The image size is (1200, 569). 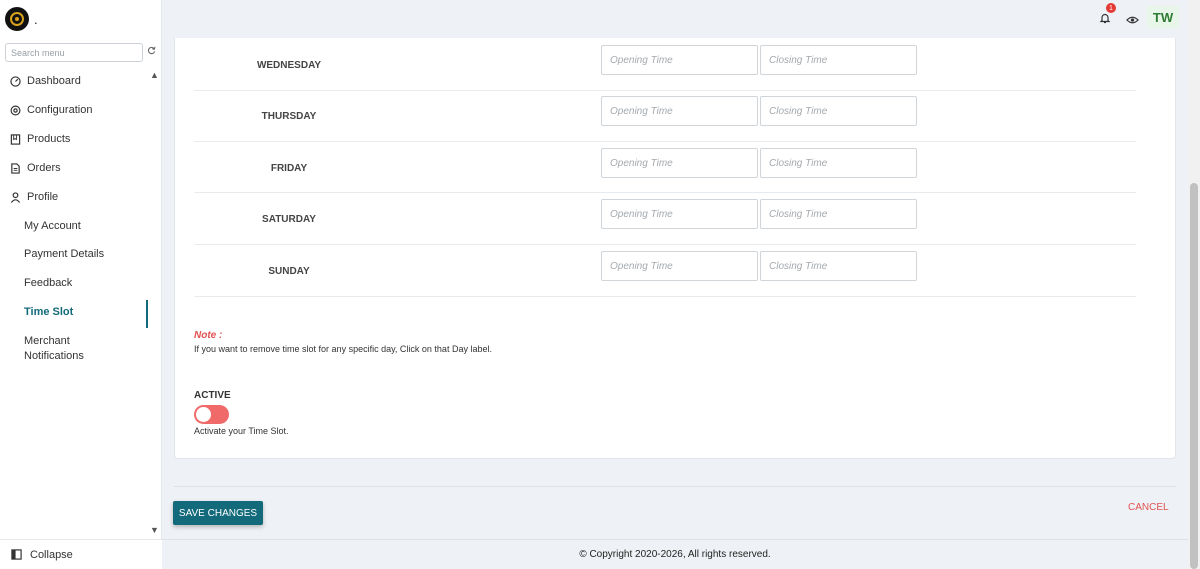 What do you see at coordinates (147, 314) in the screenshot?
I see `active-indicator` at bounding box center [147, 314].